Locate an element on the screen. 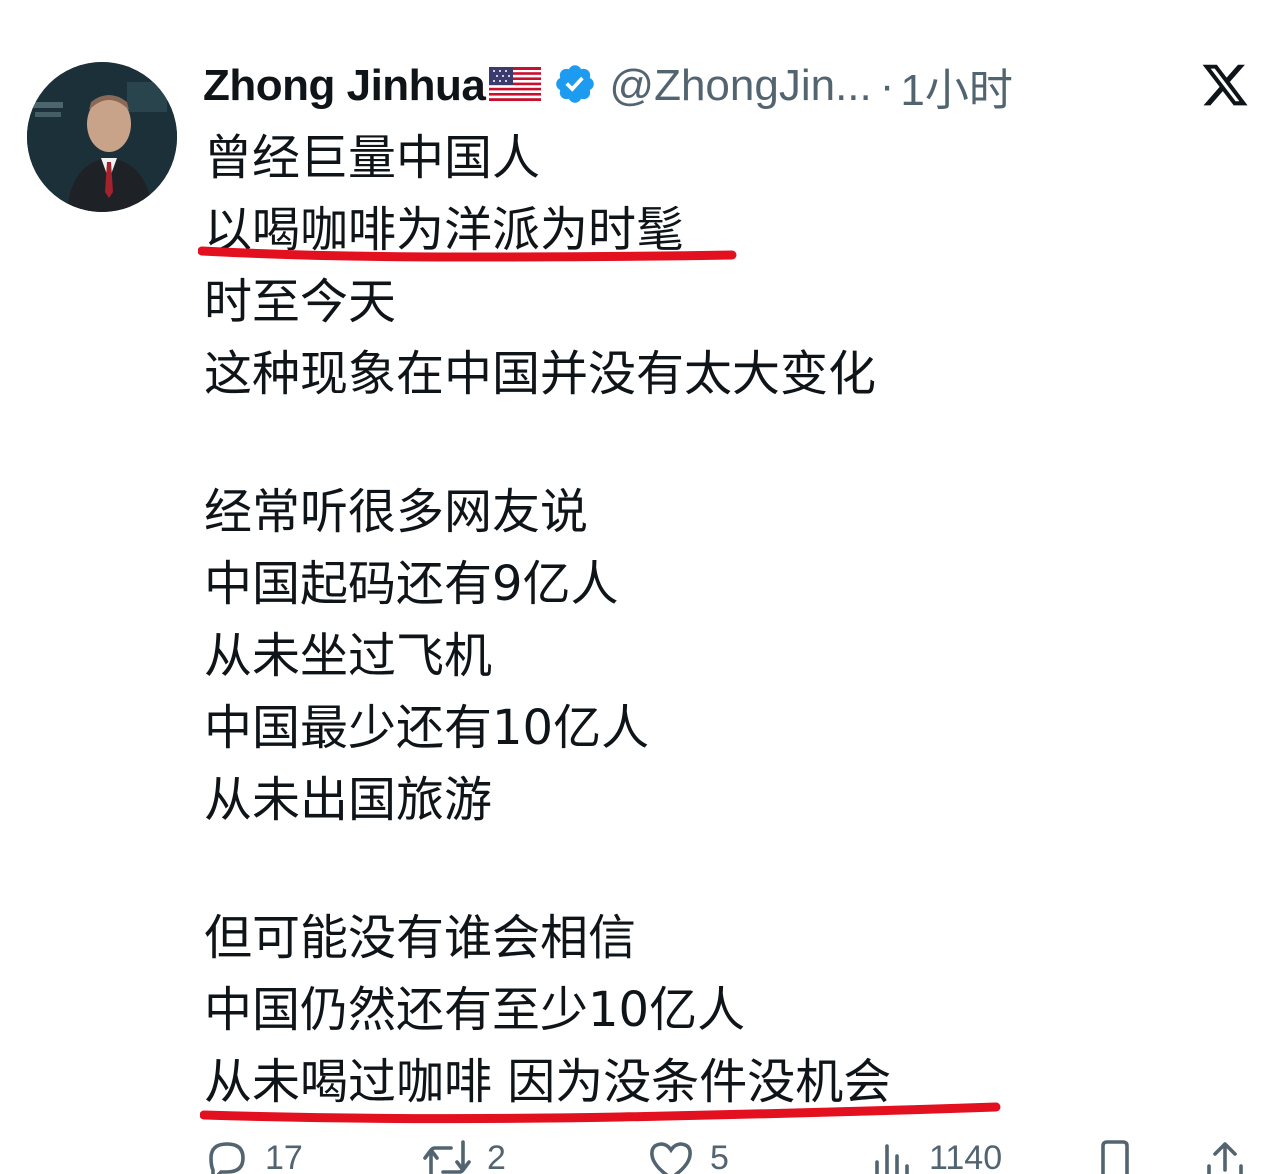 The image size is (1283, 1174). reply-button: 17 is located at coordinates (253, 1156).